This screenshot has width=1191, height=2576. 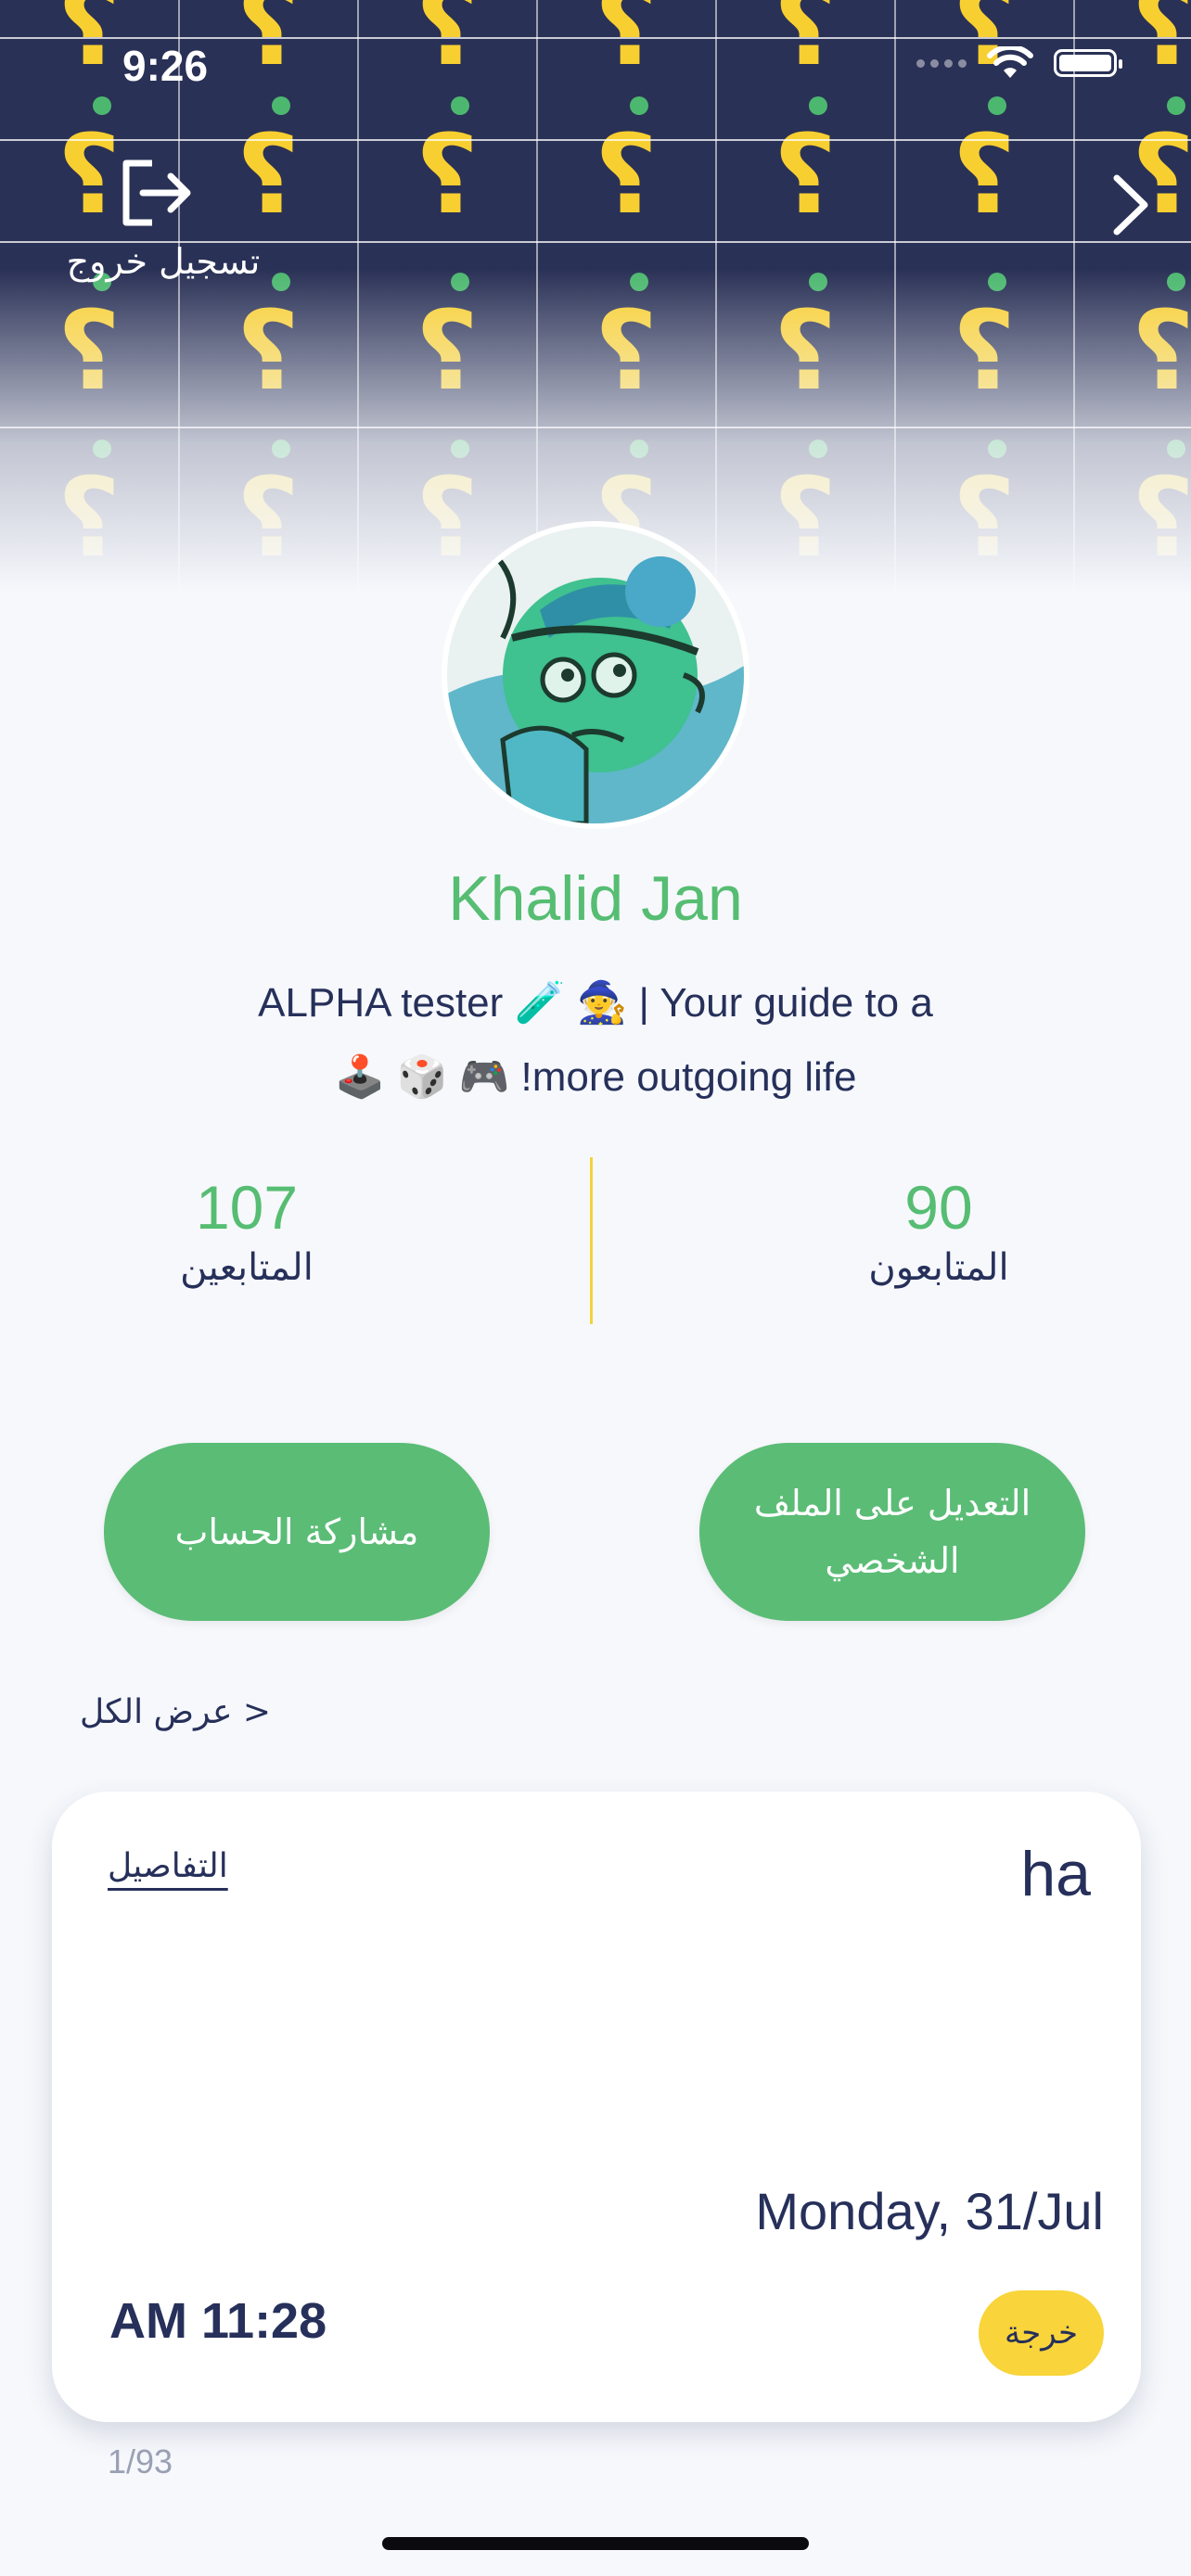 I want to click on edit-profile-label-line1: التعديل على الملف, so click(x=892, y=1504).